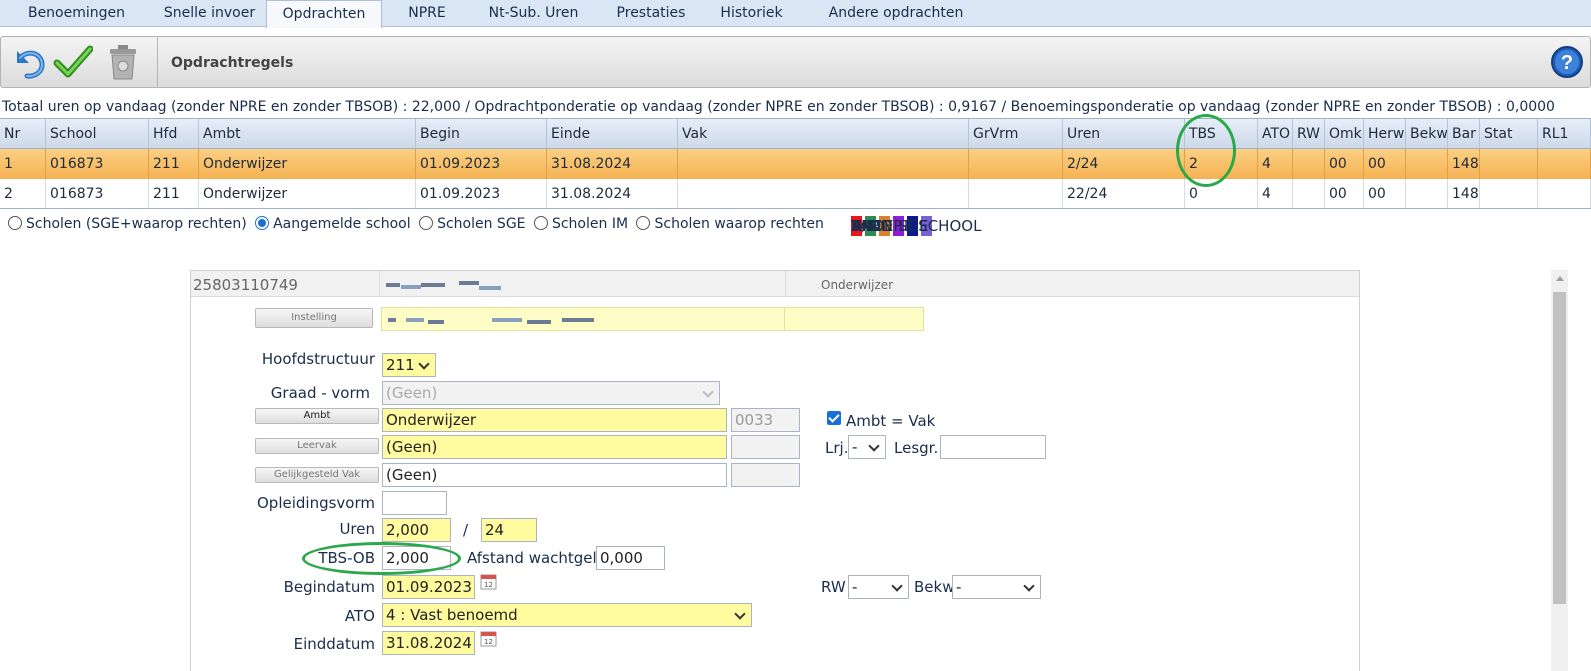 The width and height of the screenshot is (1591, 671). Describe the element at coordinates (891, 421) in the screenshot. I see `ambt-vak-label: Ambt = Vak` at that location.